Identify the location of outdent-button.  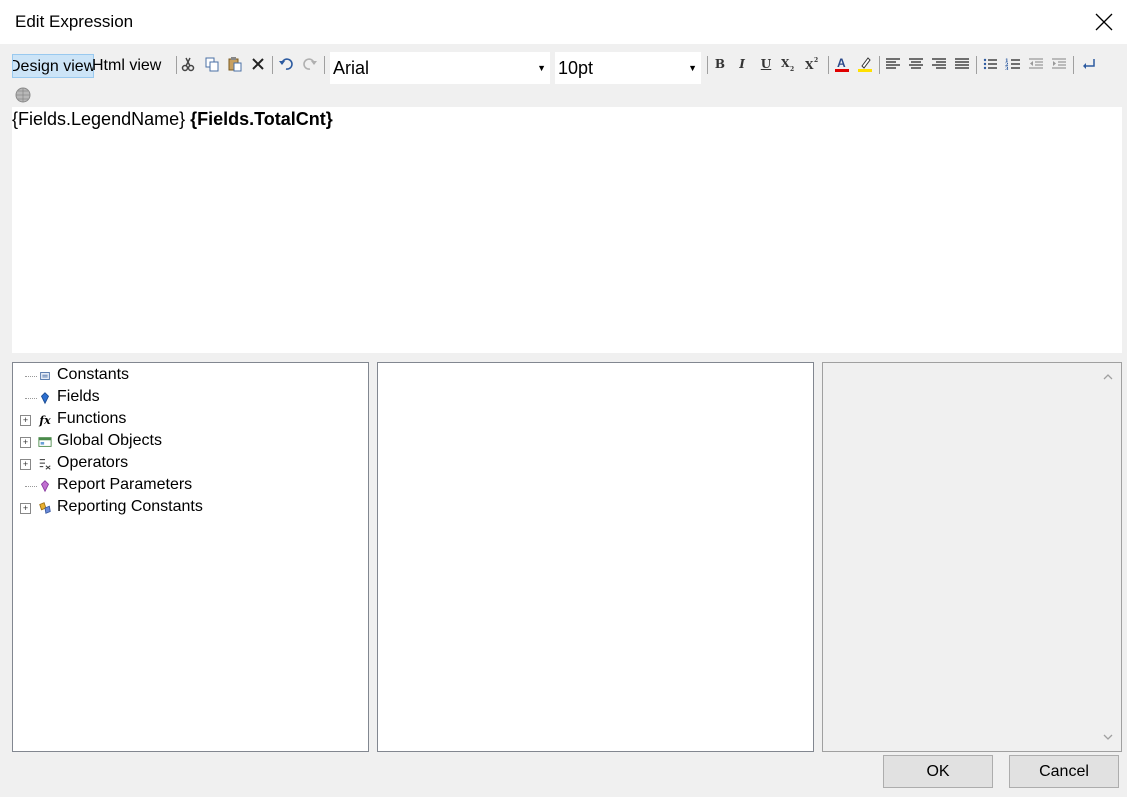
(1036, 64).